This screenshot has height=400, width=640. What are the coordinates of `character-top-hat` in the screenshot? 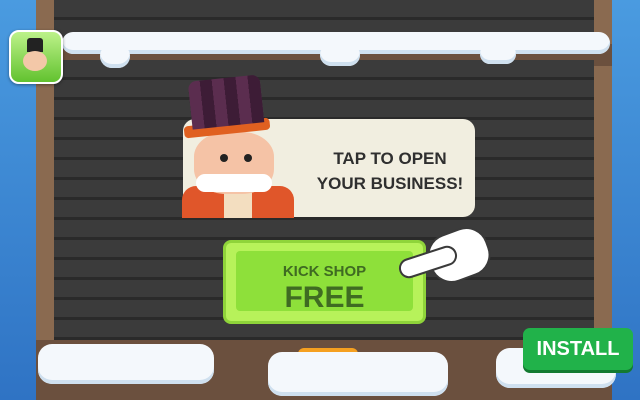 It's located at (226, 102).